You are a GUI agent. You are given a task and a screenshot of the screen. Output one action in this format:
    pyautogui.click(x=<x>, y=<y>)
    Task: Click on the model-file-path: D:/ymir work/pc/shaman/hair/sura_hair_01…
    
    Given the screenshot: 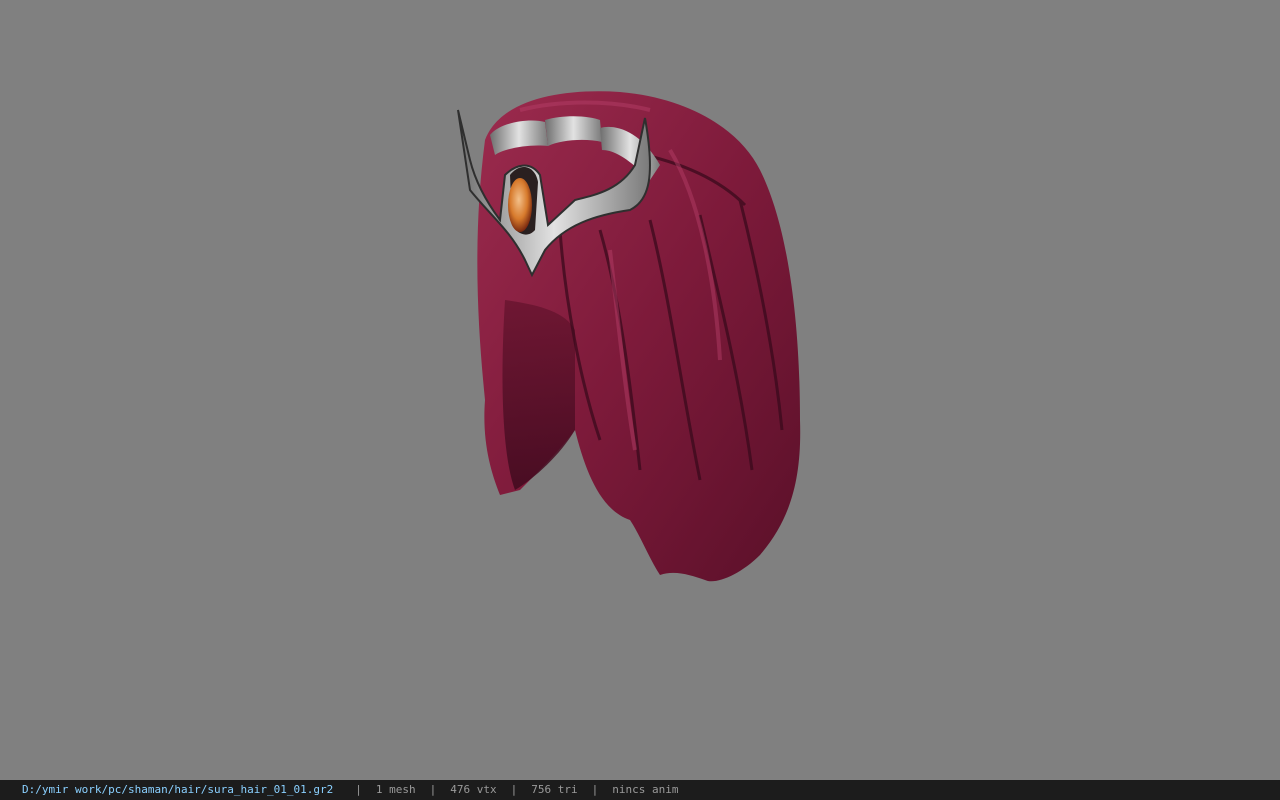 What is the action you would take?
    pyautogui.click(x=178, y=789)
    